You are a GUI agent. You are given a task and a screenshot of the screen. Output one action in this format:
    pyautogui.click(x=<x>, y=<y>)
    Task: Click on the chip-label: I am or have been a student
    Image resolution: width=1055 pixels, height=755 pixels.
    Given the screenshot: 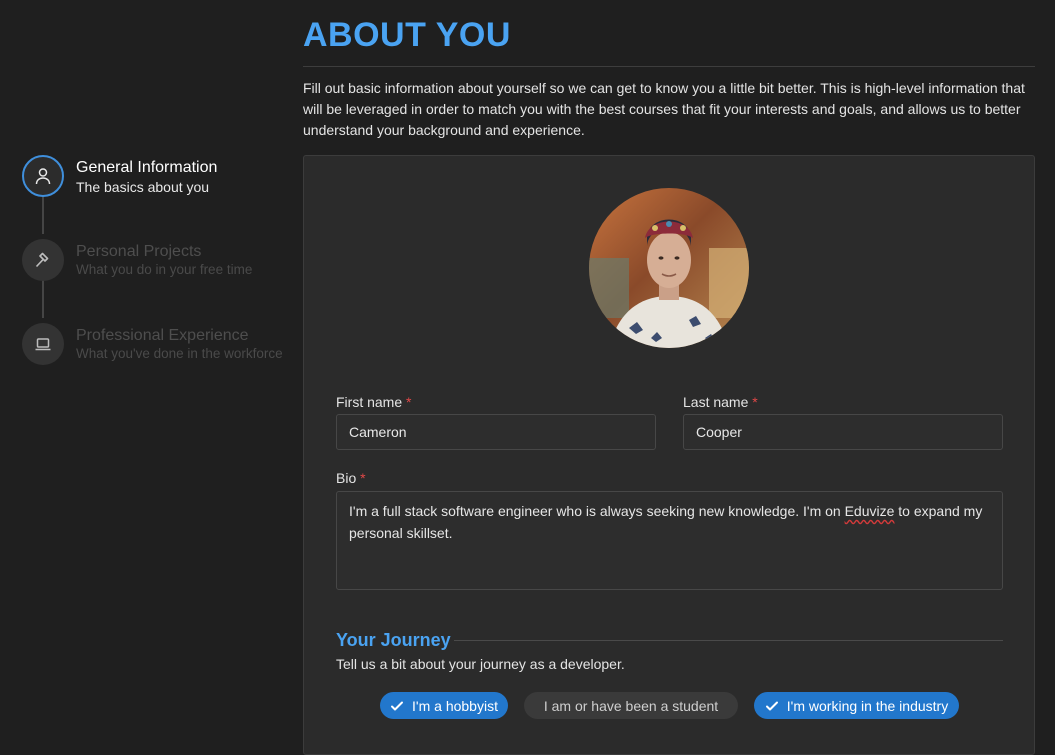 What is the action you would take?
    pyautogui.click(x=631, y=705)
    